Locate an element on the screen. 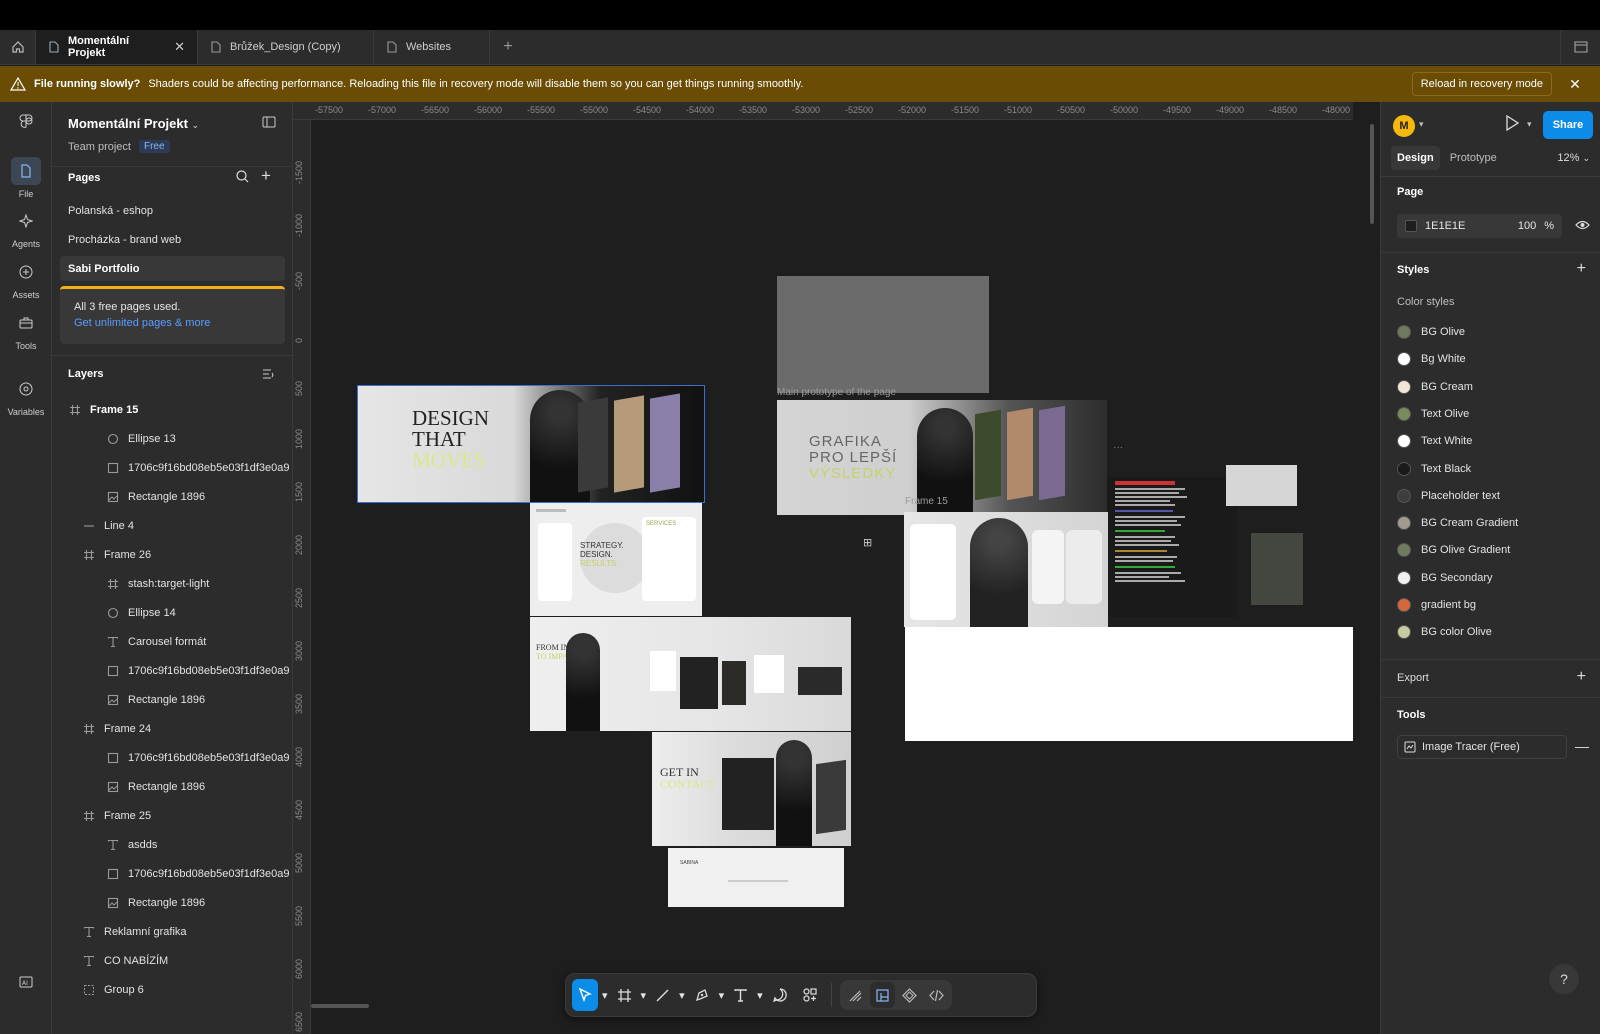  collapse-sidebar-button is located at coordinates (269, 123).